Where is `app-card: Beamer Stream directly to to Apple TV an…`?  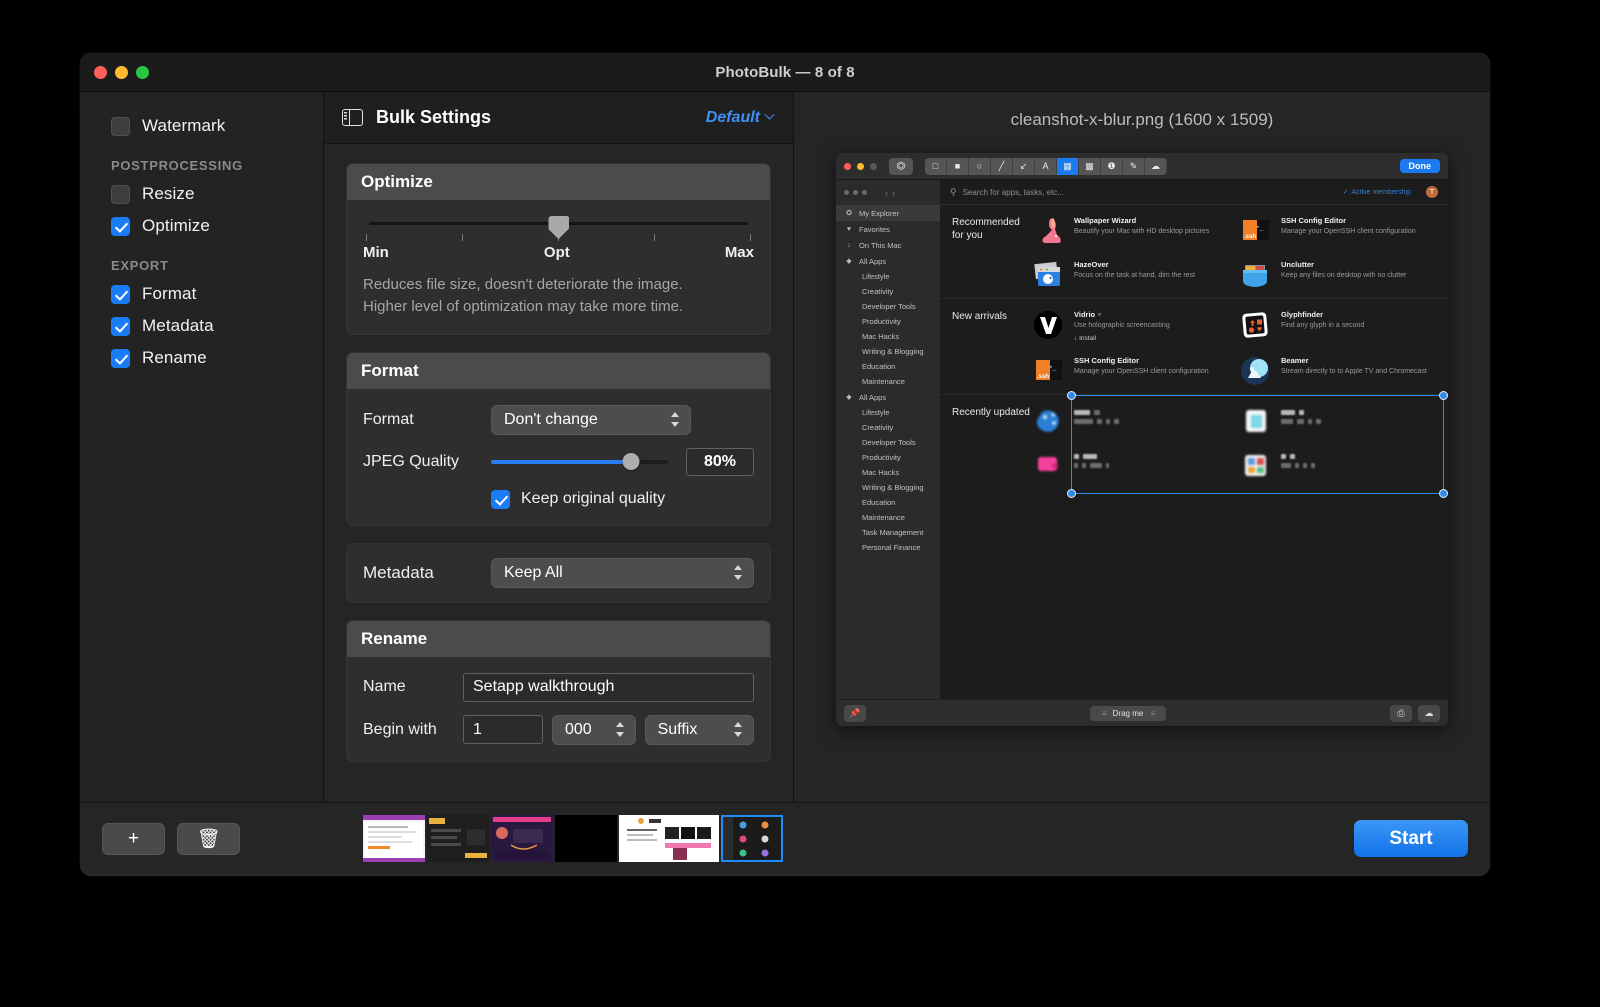
app-card: Beamer Stream directly to to Apple TV an… is located at coordinates (1337, 371).